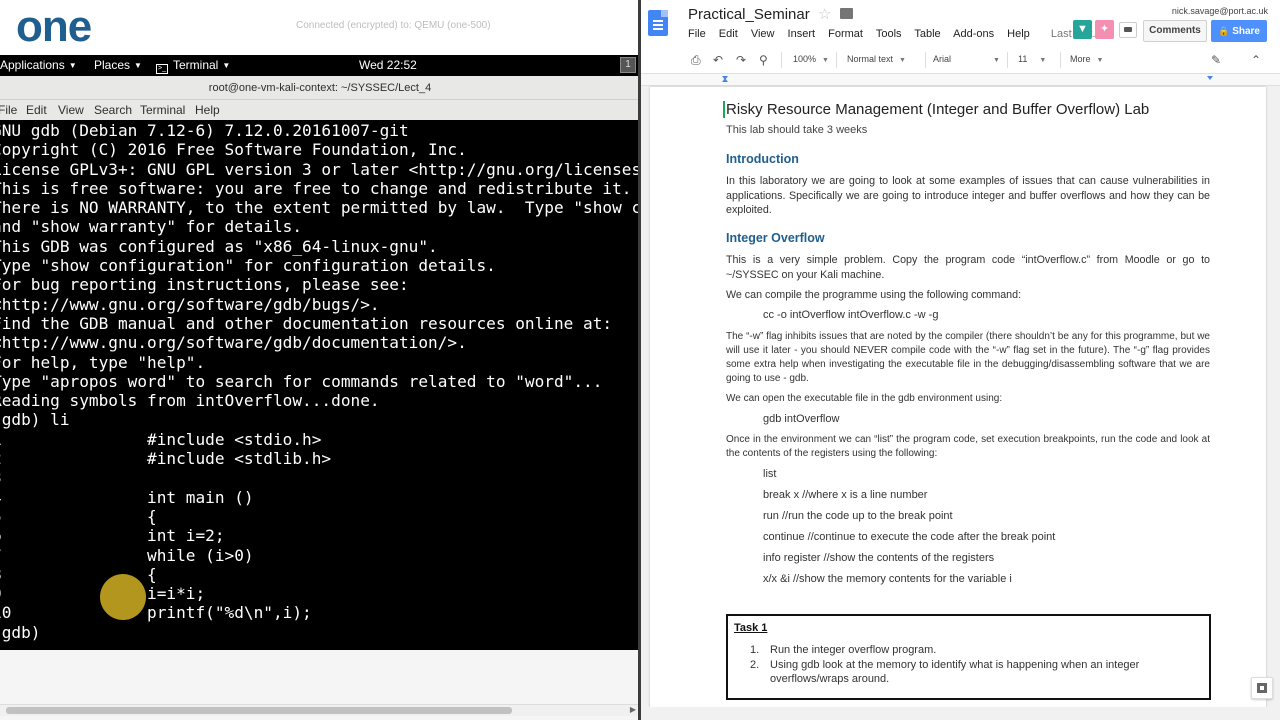 The width and height of the screenshot is (1280, 720). What do you see at coordinates (196, 65) in the screenshot?
I see `terminal-app-label: Terminal` at bounding box center [196, 65].